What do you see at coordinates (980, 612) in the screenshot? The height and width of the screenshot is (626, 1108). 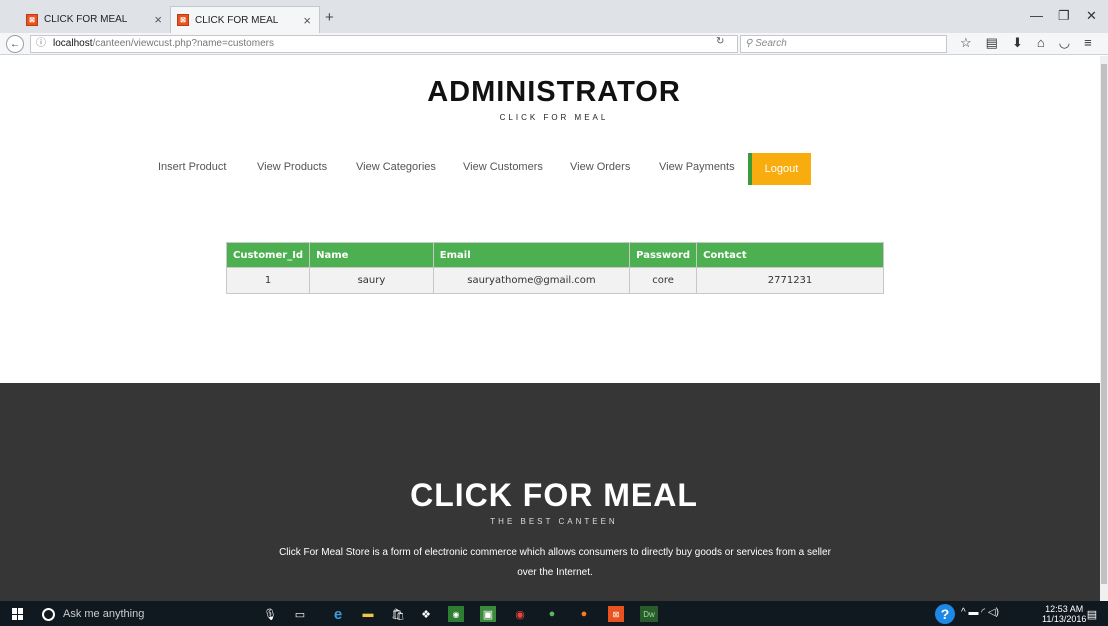 I see `system-tray-icons: ^ ▬ ◜ ◁)` at bounding box center [980, 612].